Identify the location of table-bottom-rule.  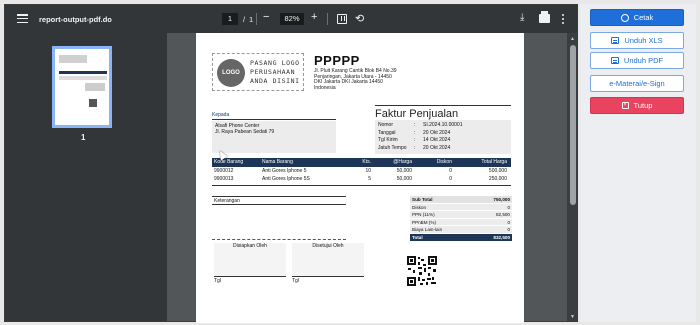
(361, 185).